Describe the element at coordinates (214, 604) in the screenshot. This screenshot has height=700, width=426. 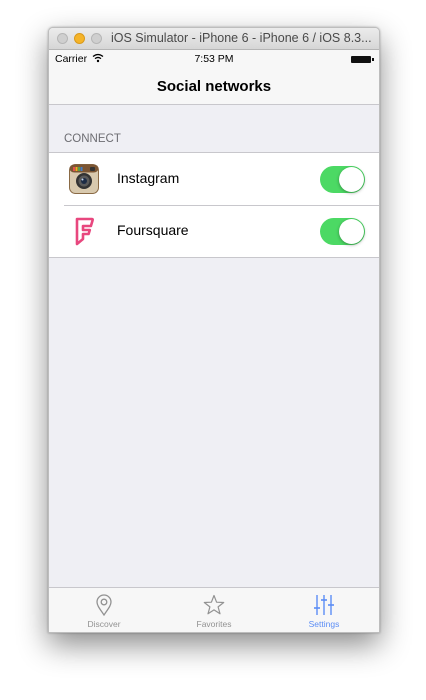
I see `star-icon` at that location.